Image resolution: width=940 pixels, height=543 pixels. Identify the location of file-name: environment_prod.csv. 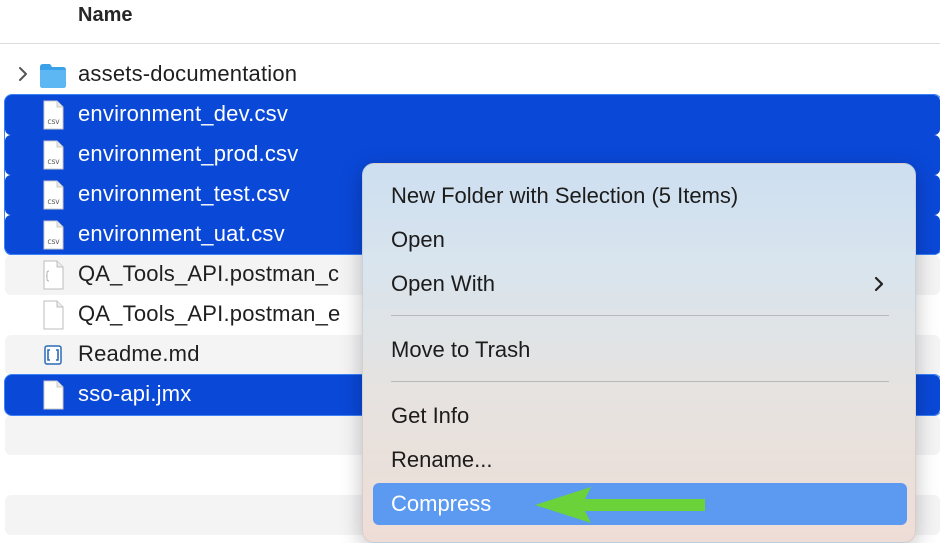
(188, 153).